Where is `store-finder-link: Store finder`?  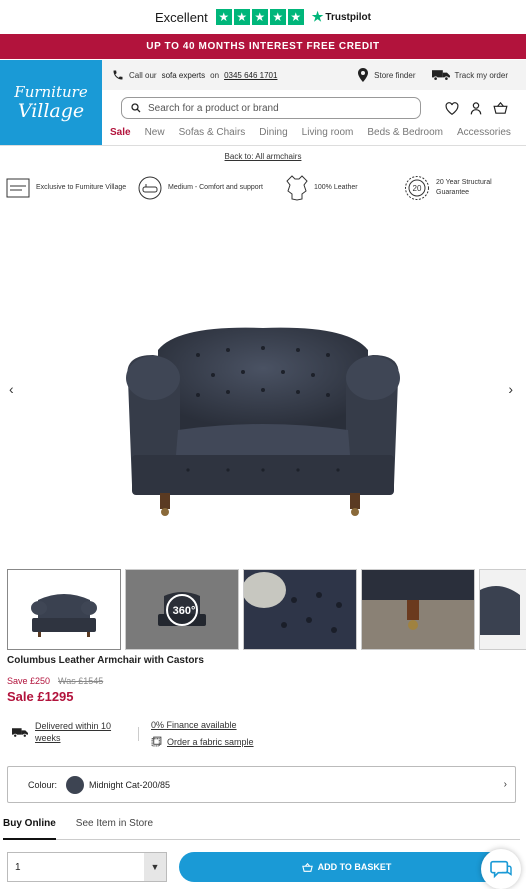 store-finder-link: Store finder is located at coordinates (386, 75).